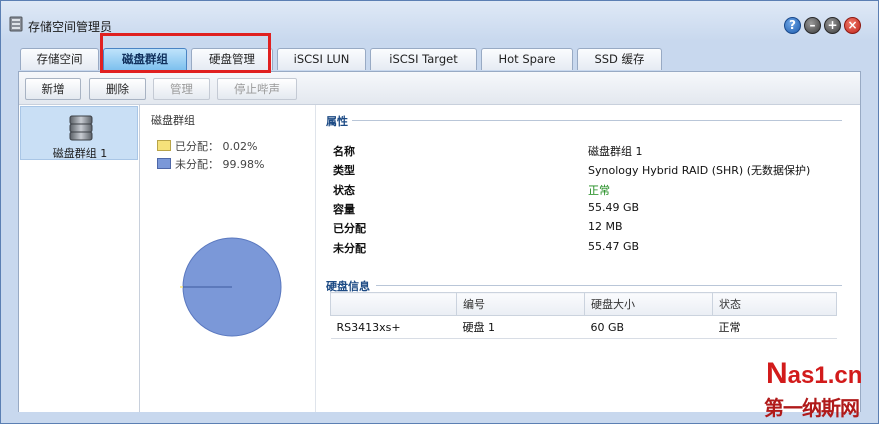 Image resolution: width=879 pixels, height=424 pixels. I want to click on tab-iscsi-lun: iSCSI LUN, so click(321, 59).